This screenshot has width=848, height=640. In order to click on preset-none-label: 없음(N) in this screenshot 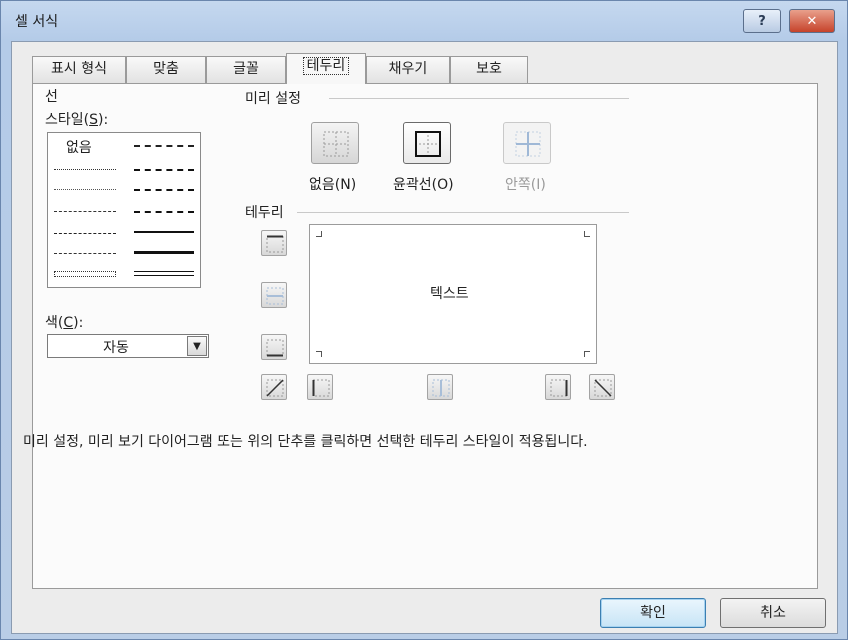, I will do `click(333, 185)`.